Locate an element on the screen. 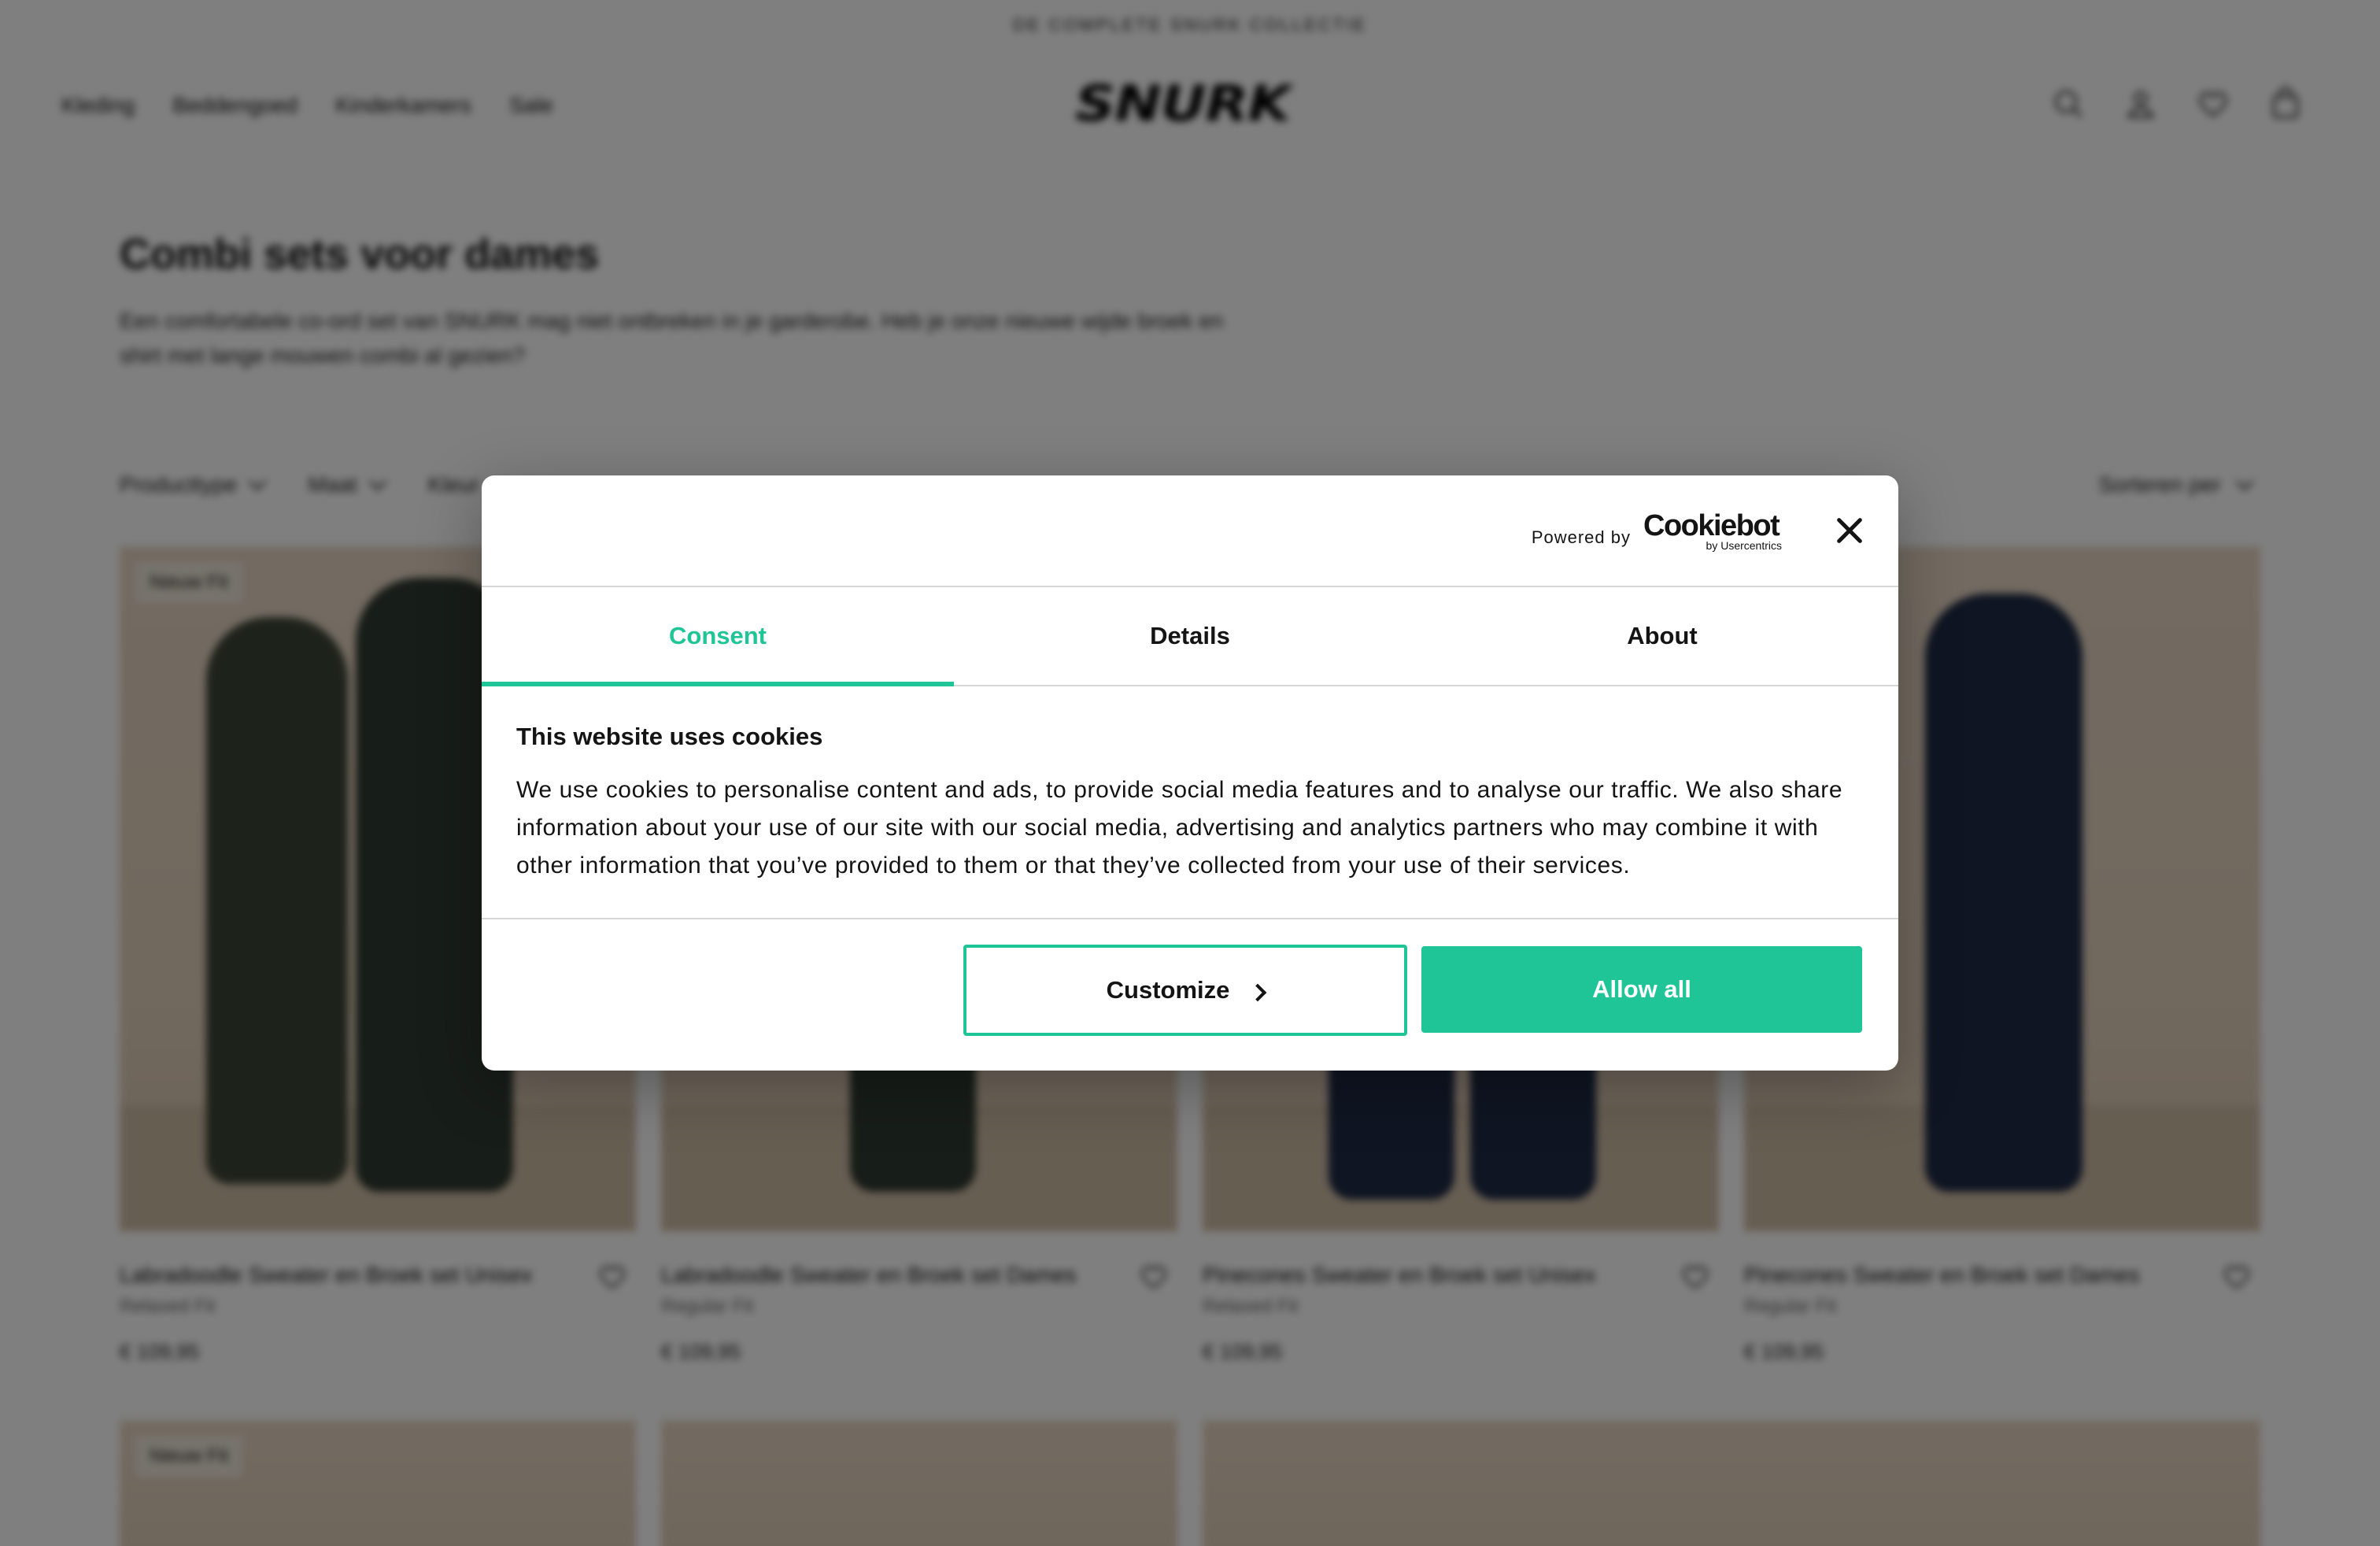 The image size is (2380, 1546). cookiebot-logo-subtext: by Usercentrics is located at coordinates (1744, 545).